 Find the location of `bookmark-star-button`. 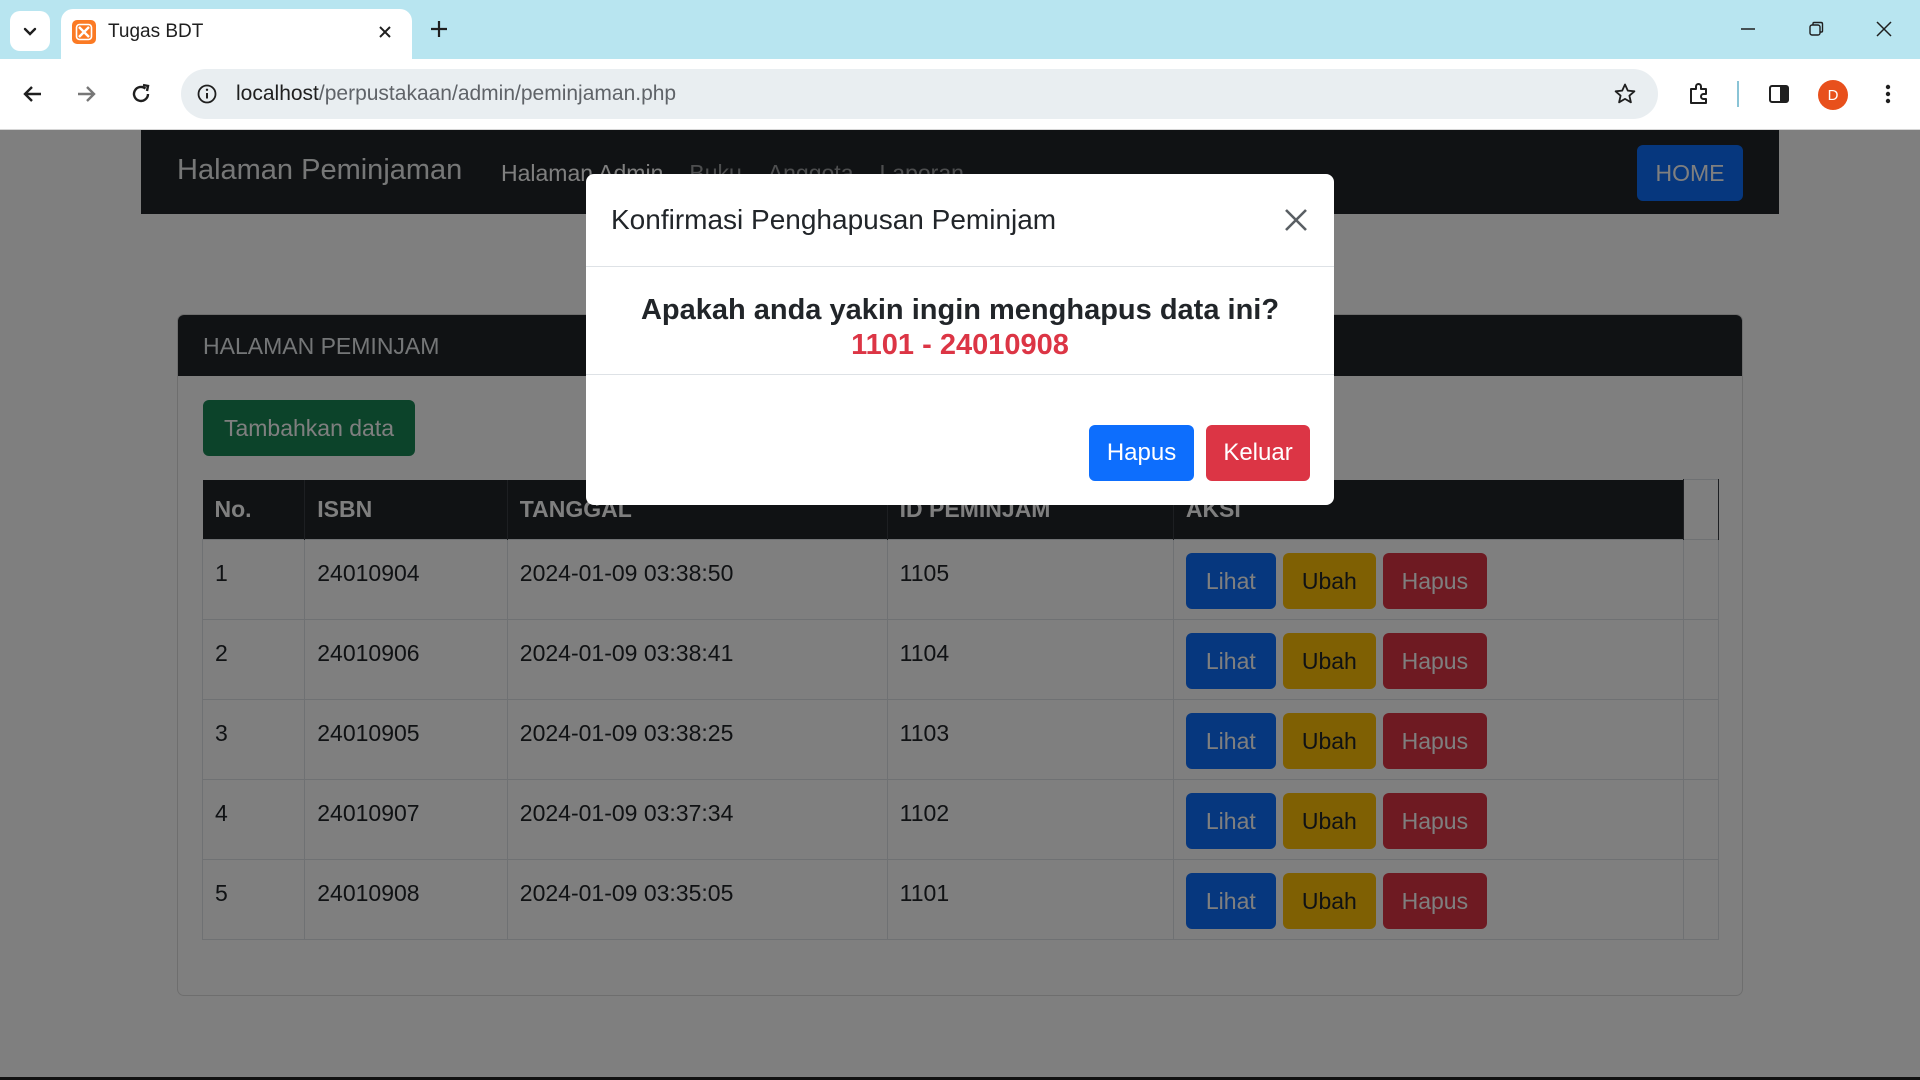

bookmark-star-button is located at coordinates (1625, 94).